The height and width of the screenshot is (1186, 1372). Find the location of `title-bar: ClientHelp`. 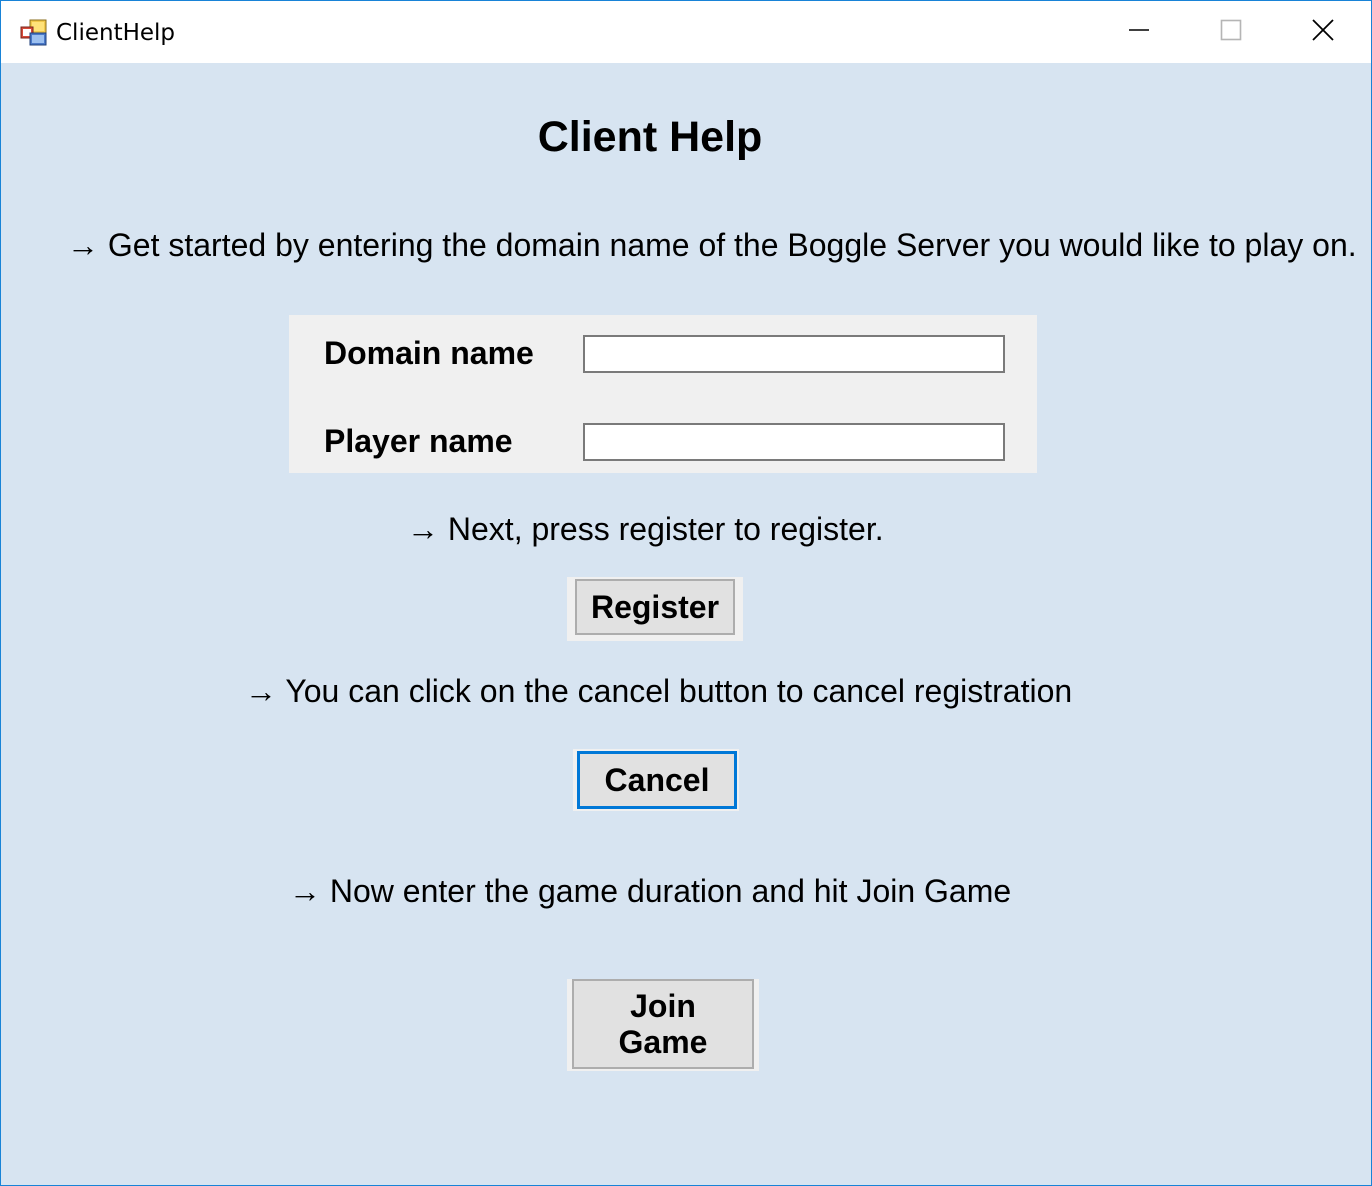

title-bar: ClientHelp is located at coordinates (686, 32).